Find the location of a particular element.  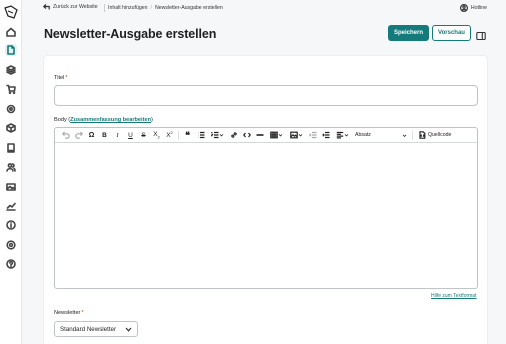

title-label-text: Titel is located at coordinates (59, 78).